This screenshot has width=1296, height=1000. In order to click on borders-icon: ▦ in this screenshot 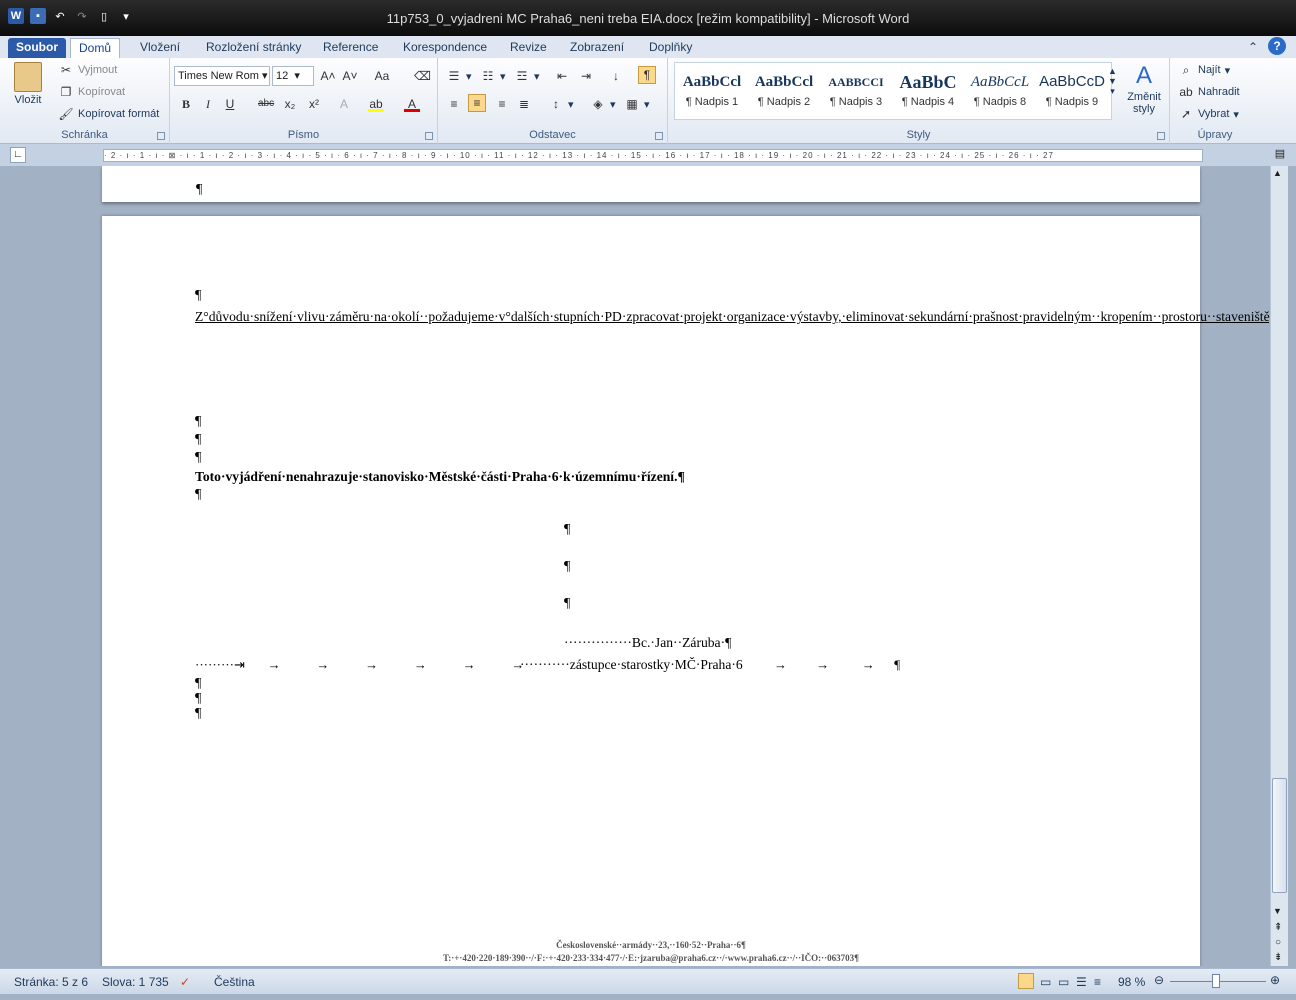, I will do `click(632, 104)`.